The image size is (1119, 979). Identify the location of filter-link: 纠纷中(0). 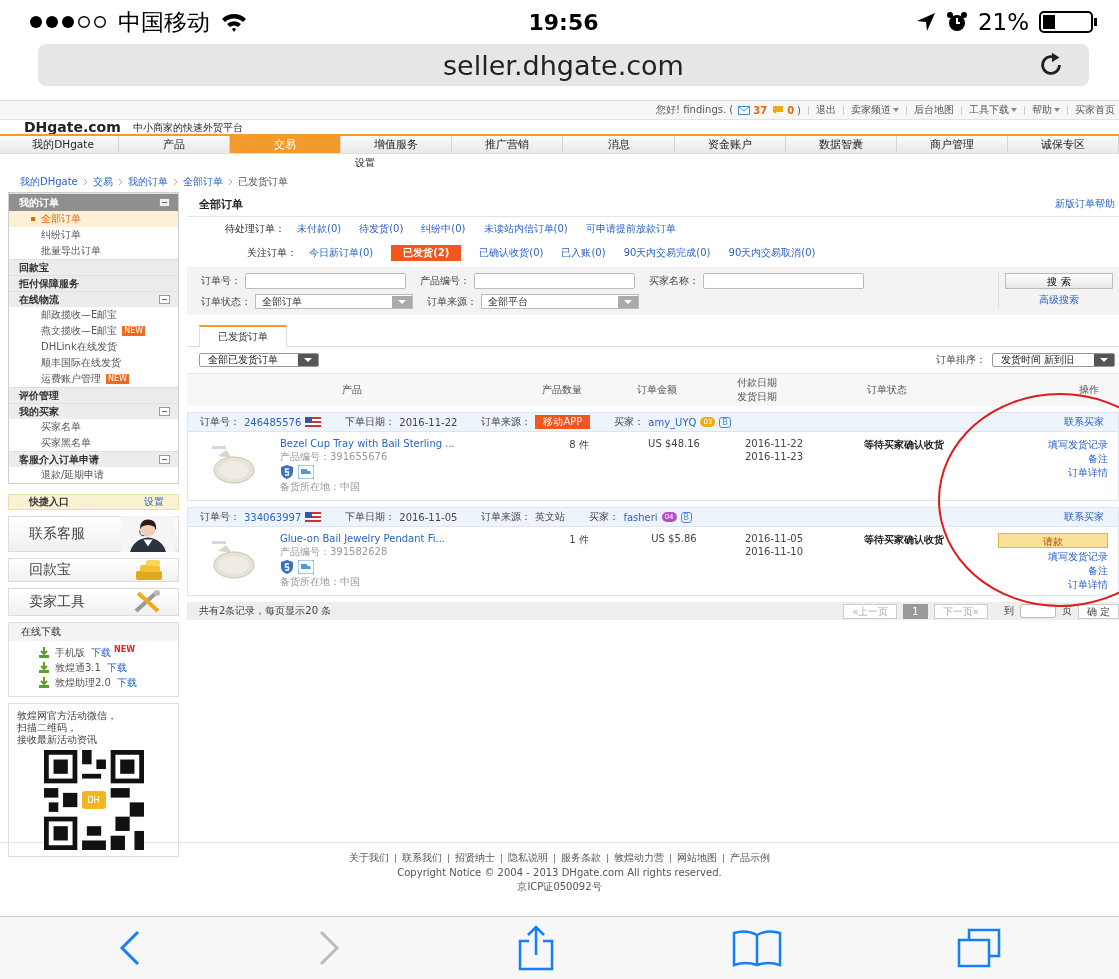
(443, 229).